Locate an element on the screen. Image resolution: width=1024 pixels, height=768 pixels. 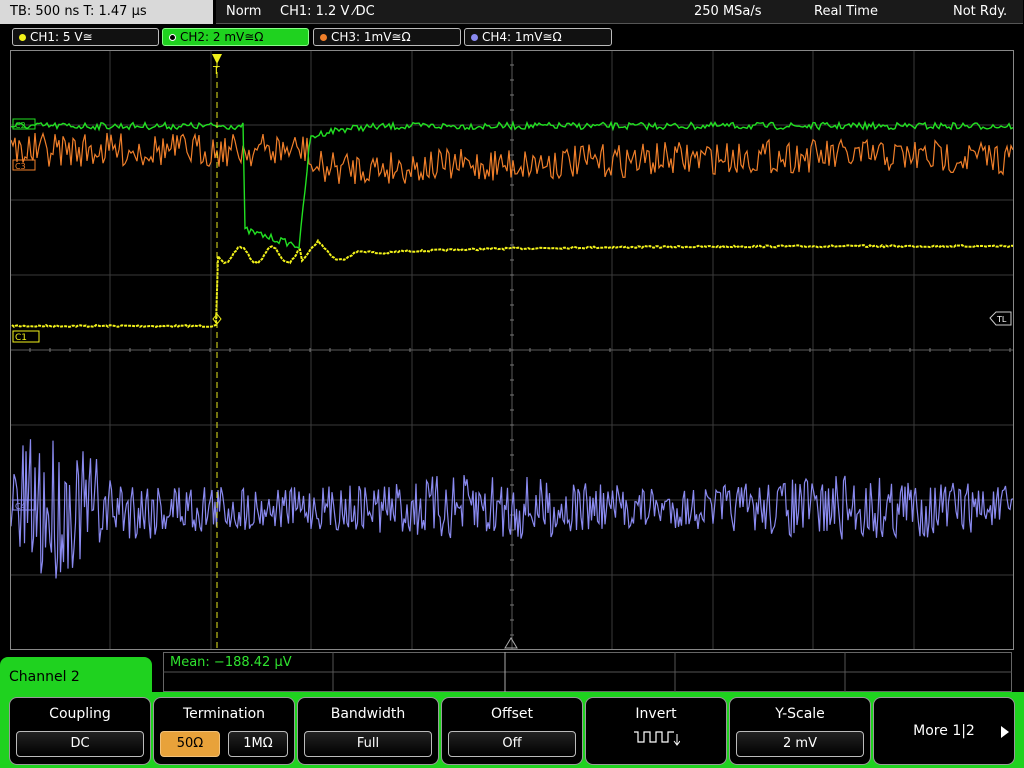
ch1-color-icon is located at coordinates (22, 37).